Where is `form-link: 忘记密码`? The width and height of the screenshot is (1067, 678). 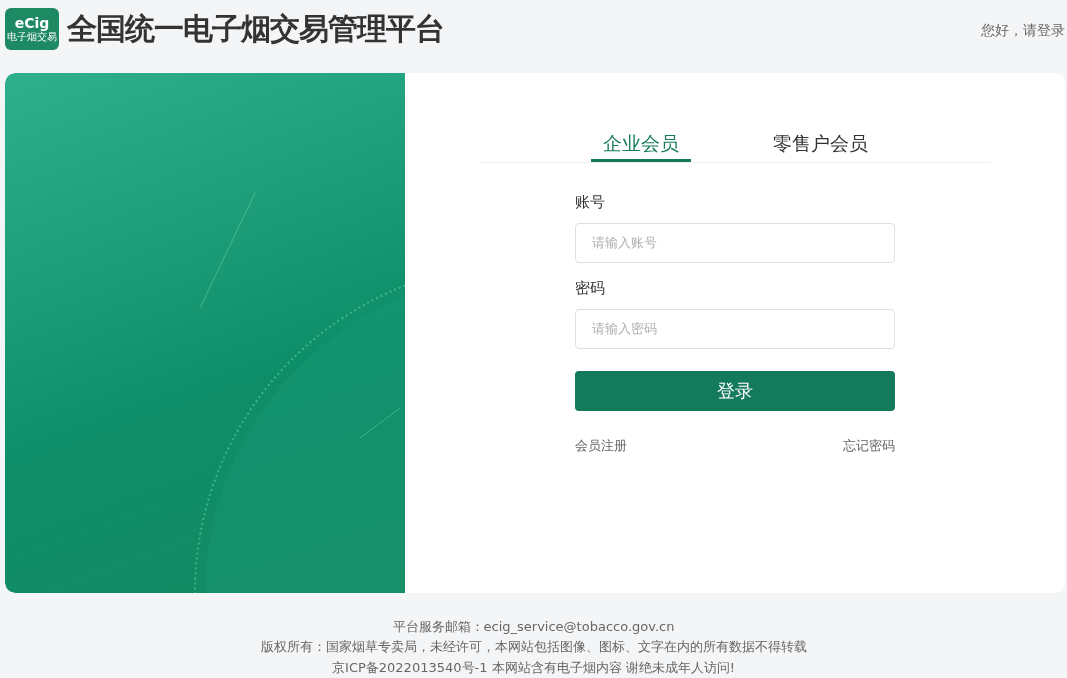
form-link: 忘记密码 is located at coordinates (869, 445).